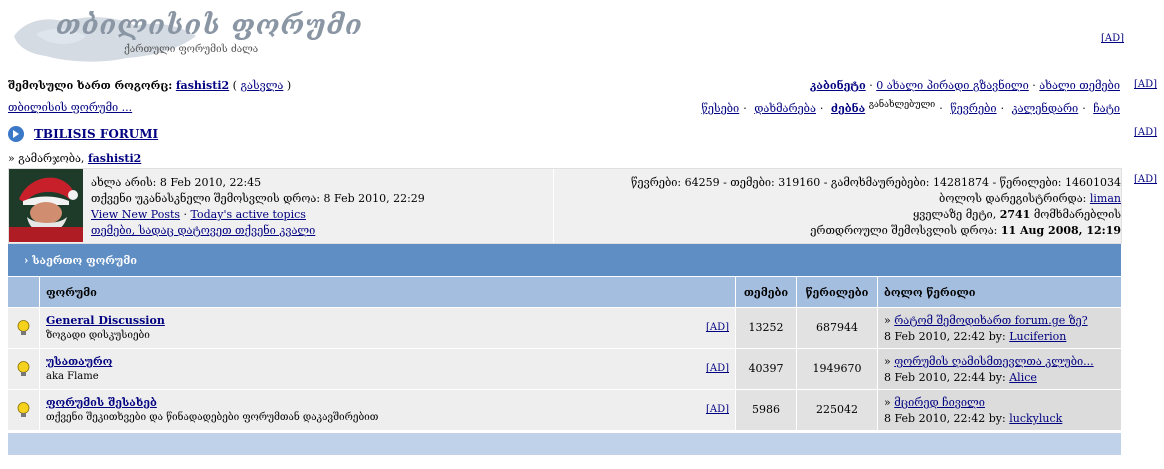 The height and width of the screenshot is (469, 1164). What do you see at coordinates (105, 320) in the screenshot?
I see `forum-name-link: General Discussion` at bounding box center [105, 320].